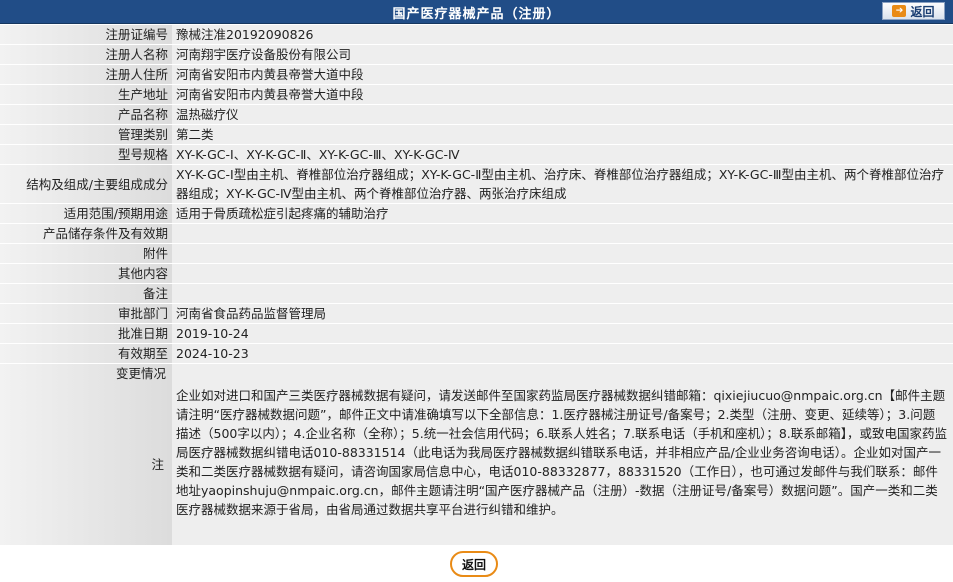 The image size is (953, 582). I want to click on row-value: 第二类, so click(562, 134).